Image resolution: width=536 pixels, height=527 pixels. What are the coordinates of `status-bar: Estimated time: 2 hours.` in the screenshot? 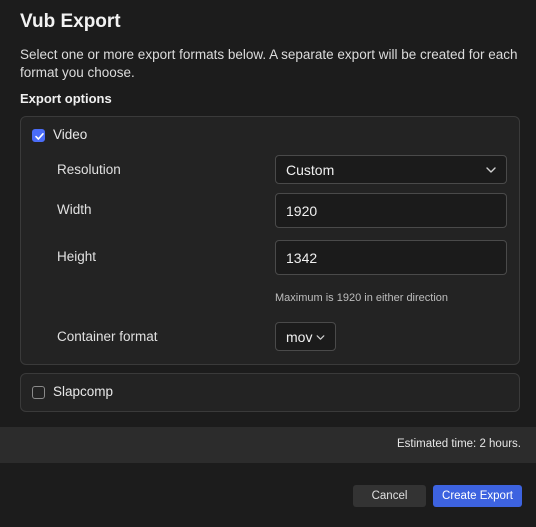 It's located at (268, 445).